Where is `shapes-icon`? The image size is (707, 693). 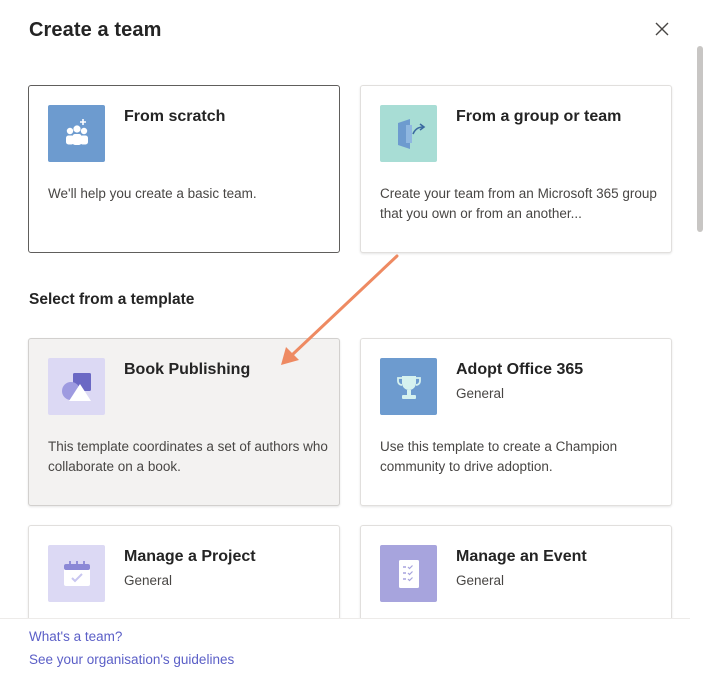
shapes-icon is located at coordinates (76, 386).